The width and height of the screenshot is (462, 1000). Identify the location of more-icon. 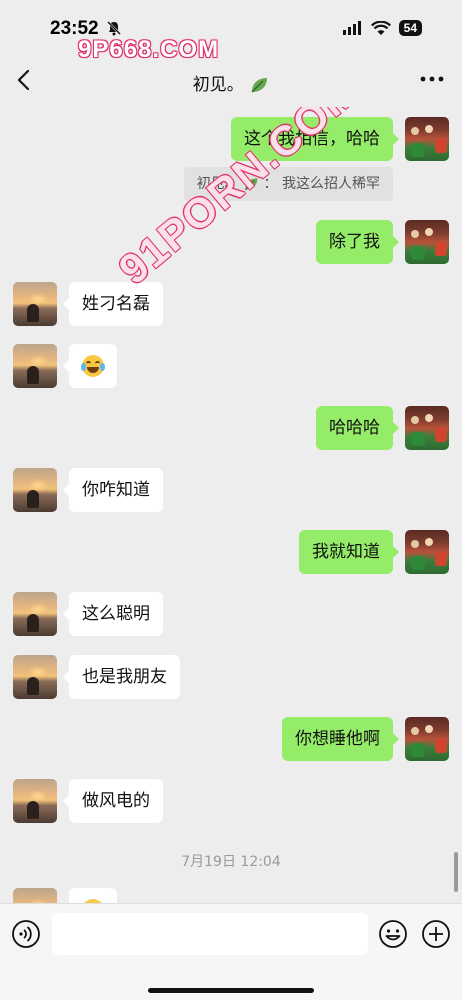
(432, 79).